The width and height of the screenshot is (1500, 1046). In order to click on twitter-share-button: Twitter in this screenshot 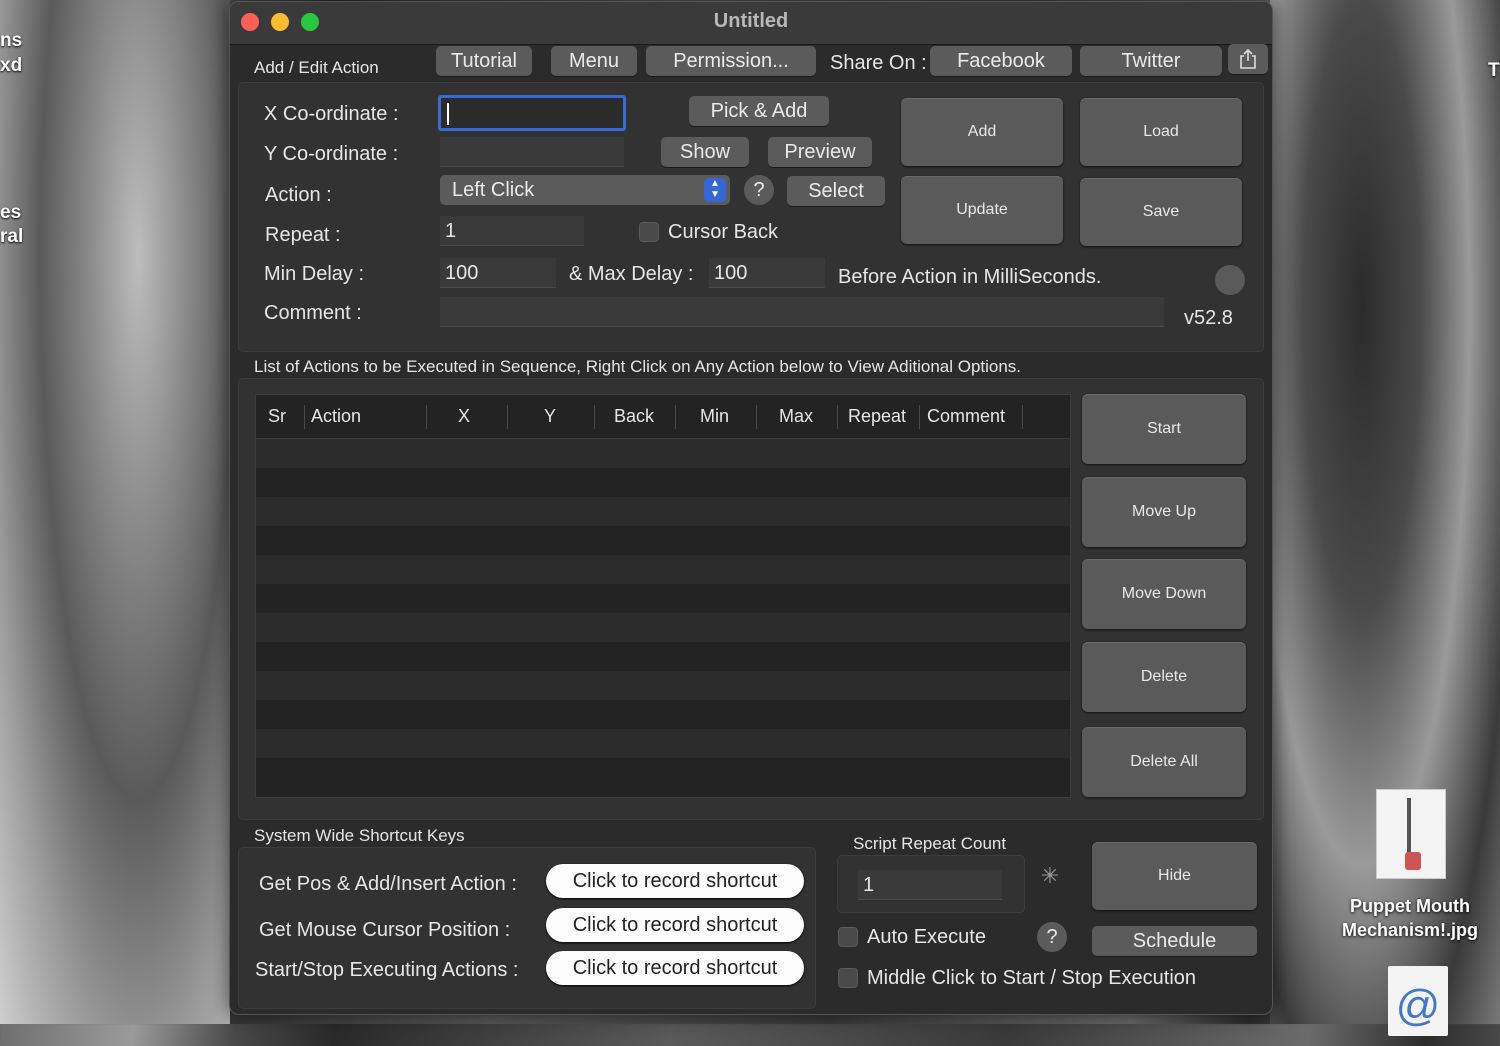, I will do `click(1151, 61)`.